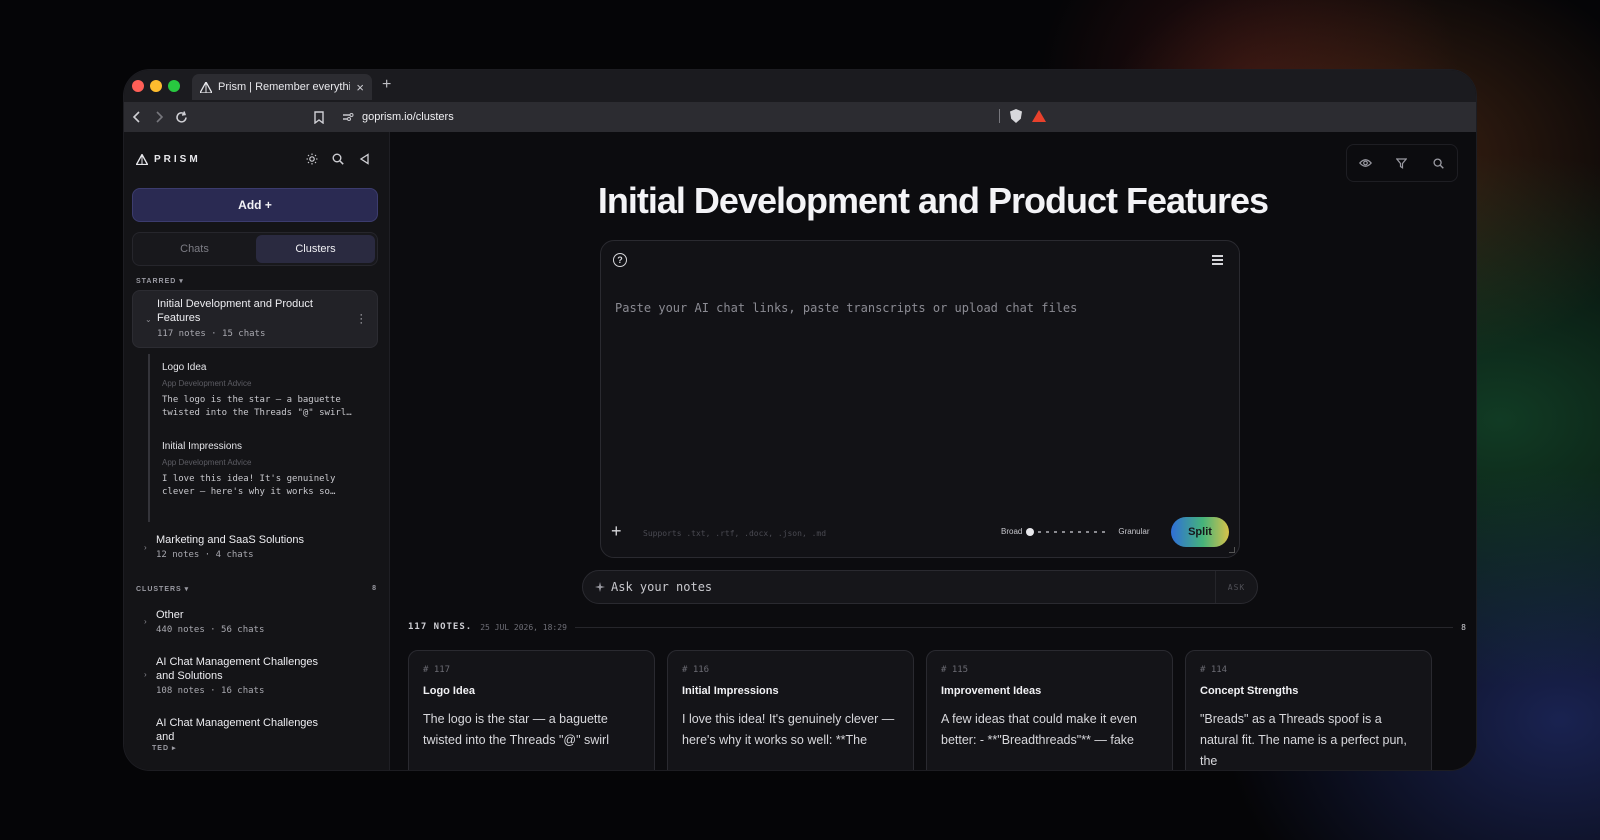  What do you see at coordinates (202, 446) in the screenshot?
I see `note-title: Initial Impressions` at bounding box center [202, 446].